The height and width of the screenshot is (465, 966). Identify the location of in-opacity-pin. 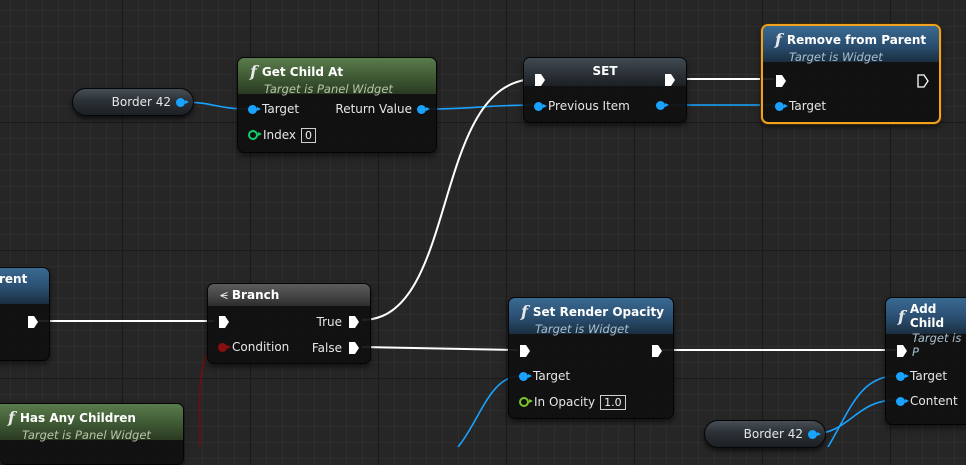
(526, 402).